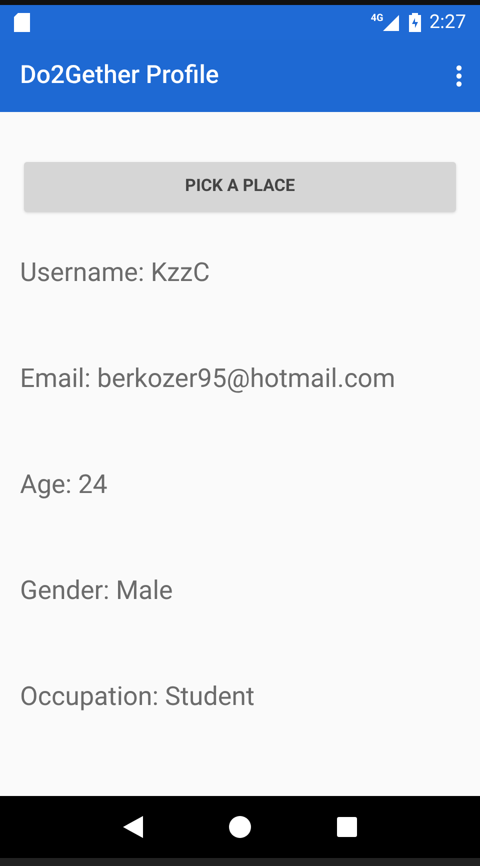 The image size is (480, 866). I want to click on clock: 2:27, so click(447, 22).